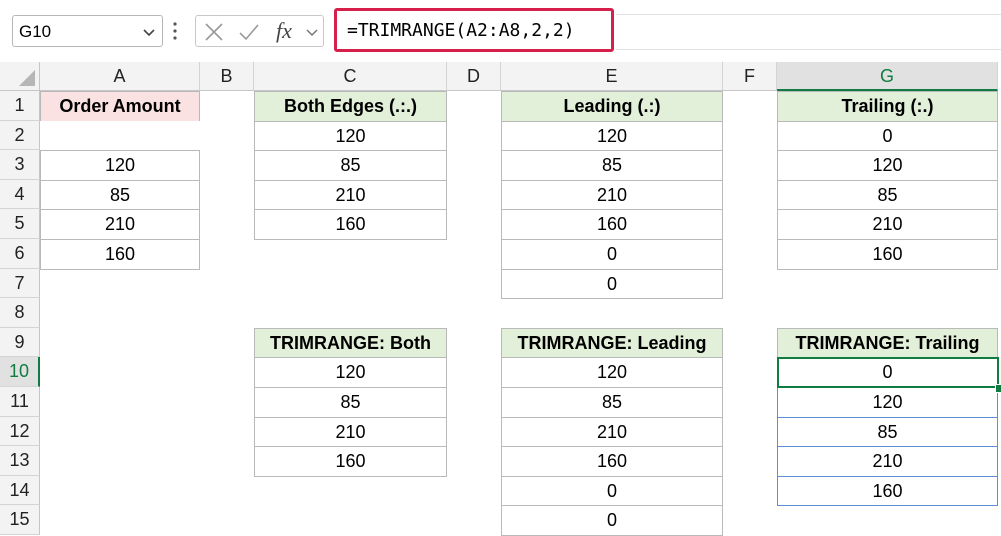 The image size is (1001, 536). I want to click on row-header-10: 10, so click(20, 372).